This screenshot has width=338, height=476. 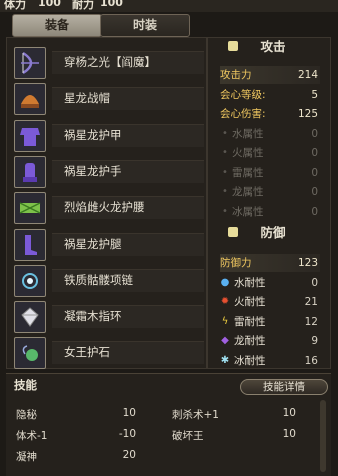 I want to click on stat-value: 214, so click(x=307, y=75).